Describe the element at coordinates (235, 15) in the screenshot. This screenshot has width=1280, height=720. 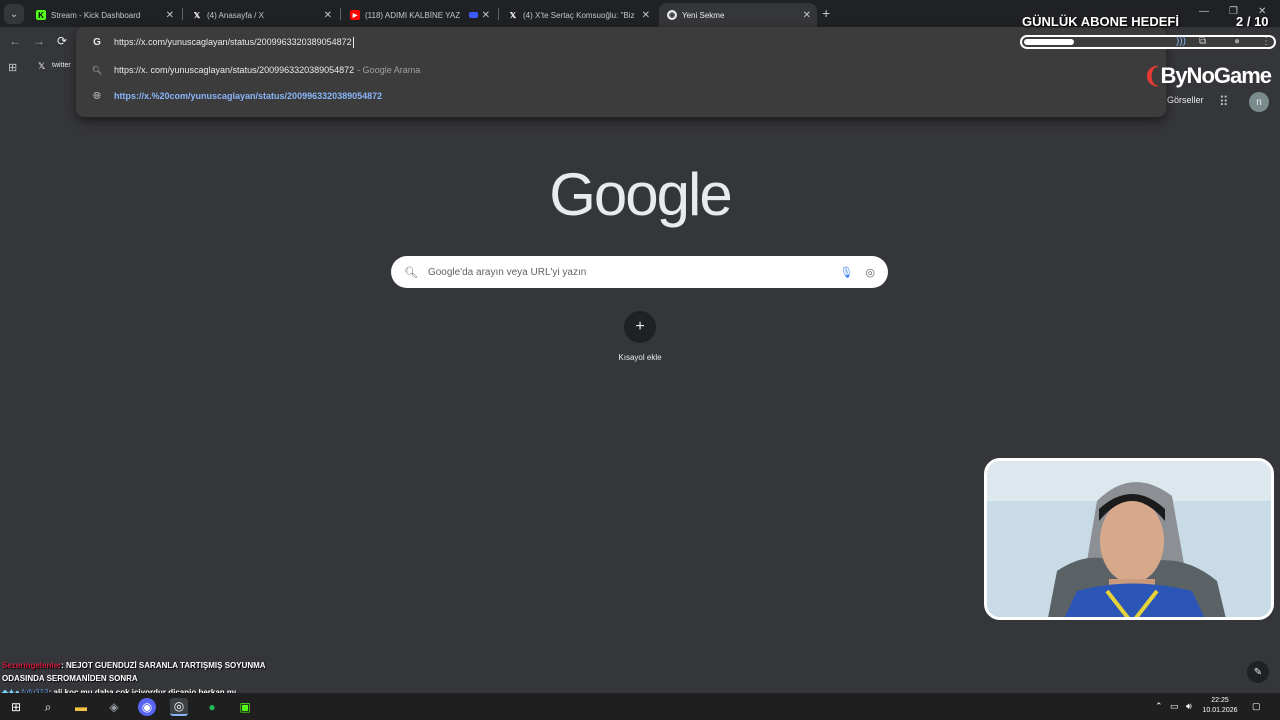
I see `tab-title: (4) Anasayfa / X` at that location.